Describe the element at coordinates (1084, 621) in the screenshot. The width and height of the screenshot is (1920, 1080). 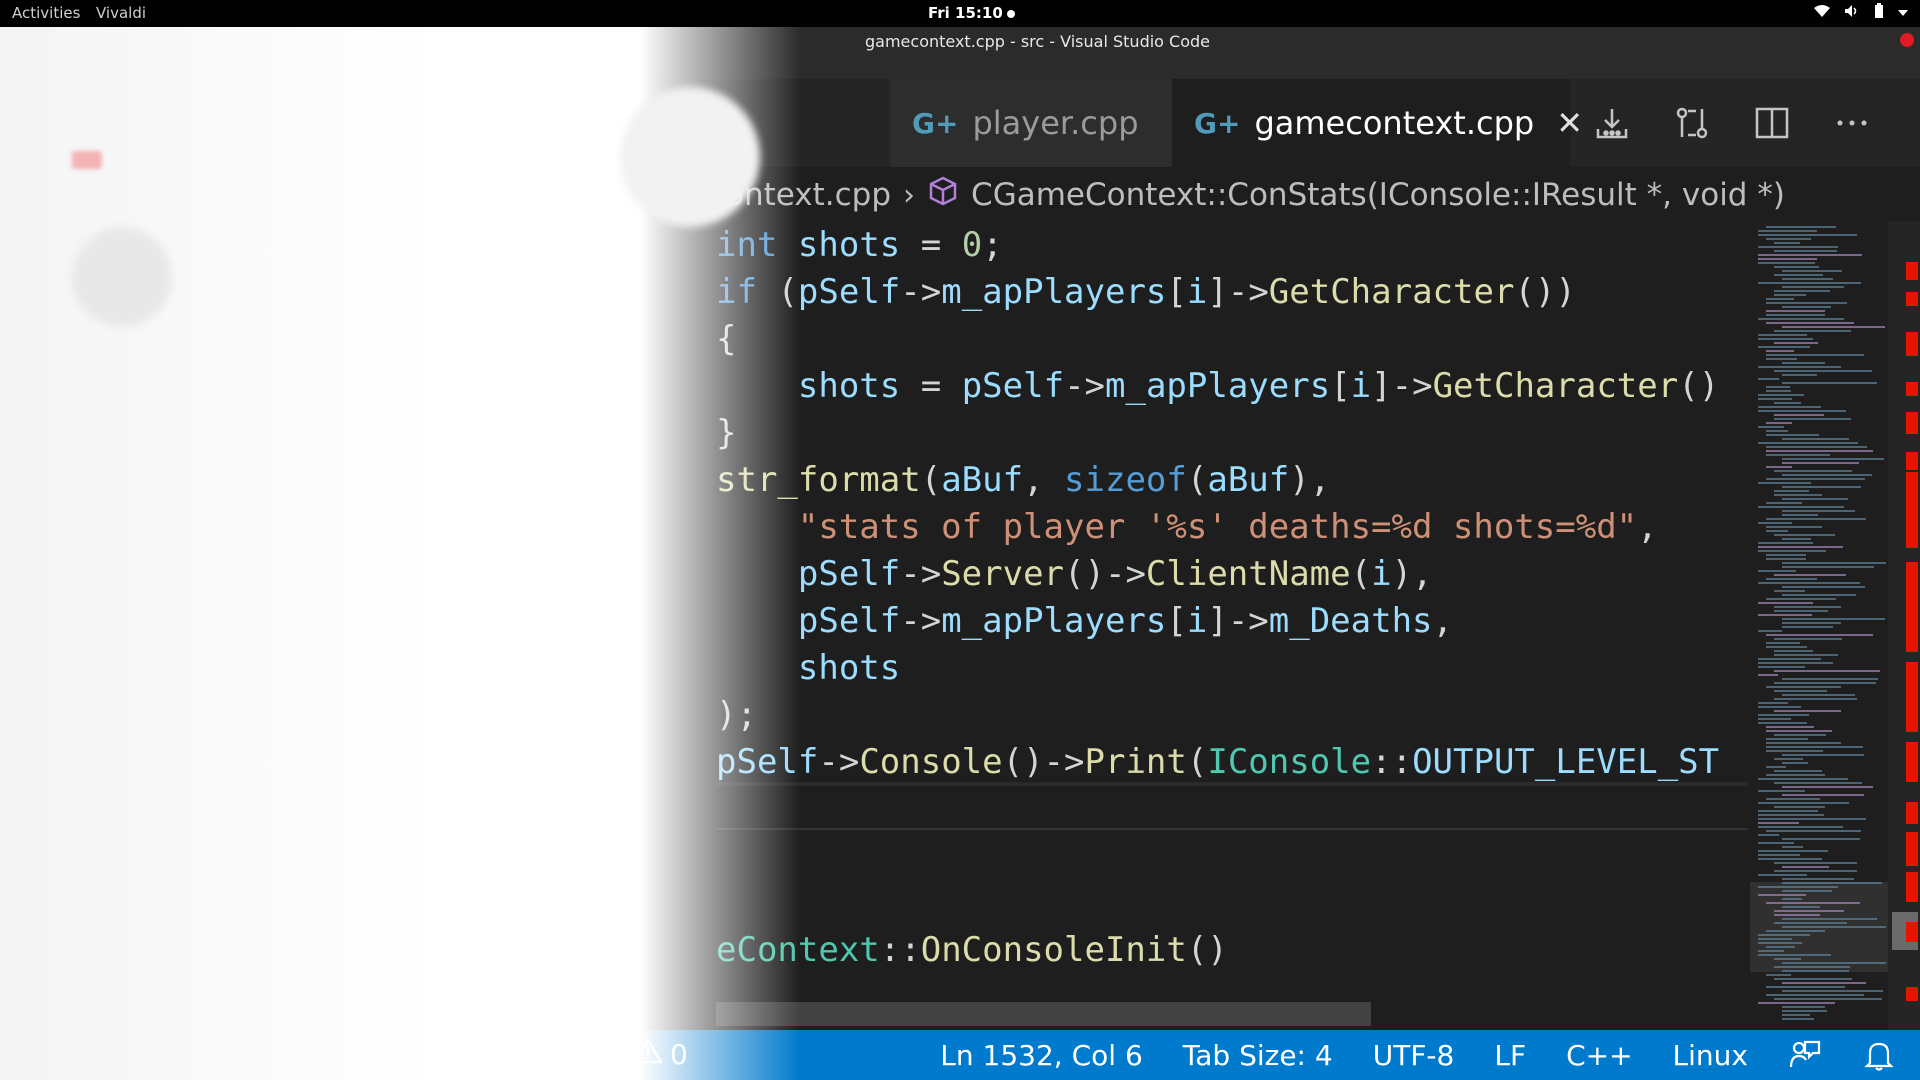
I see `code-line: pSelf->m_apPlayers[i]->m_Deaths,` at that location.